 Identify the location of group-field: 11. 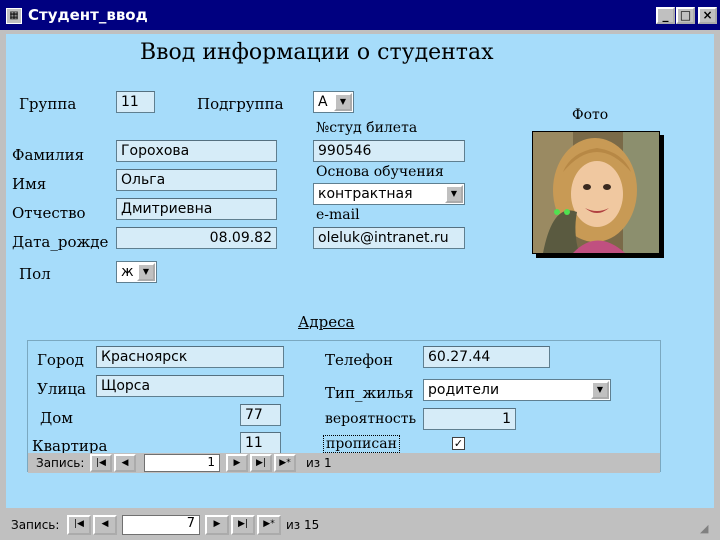
(135, 102).